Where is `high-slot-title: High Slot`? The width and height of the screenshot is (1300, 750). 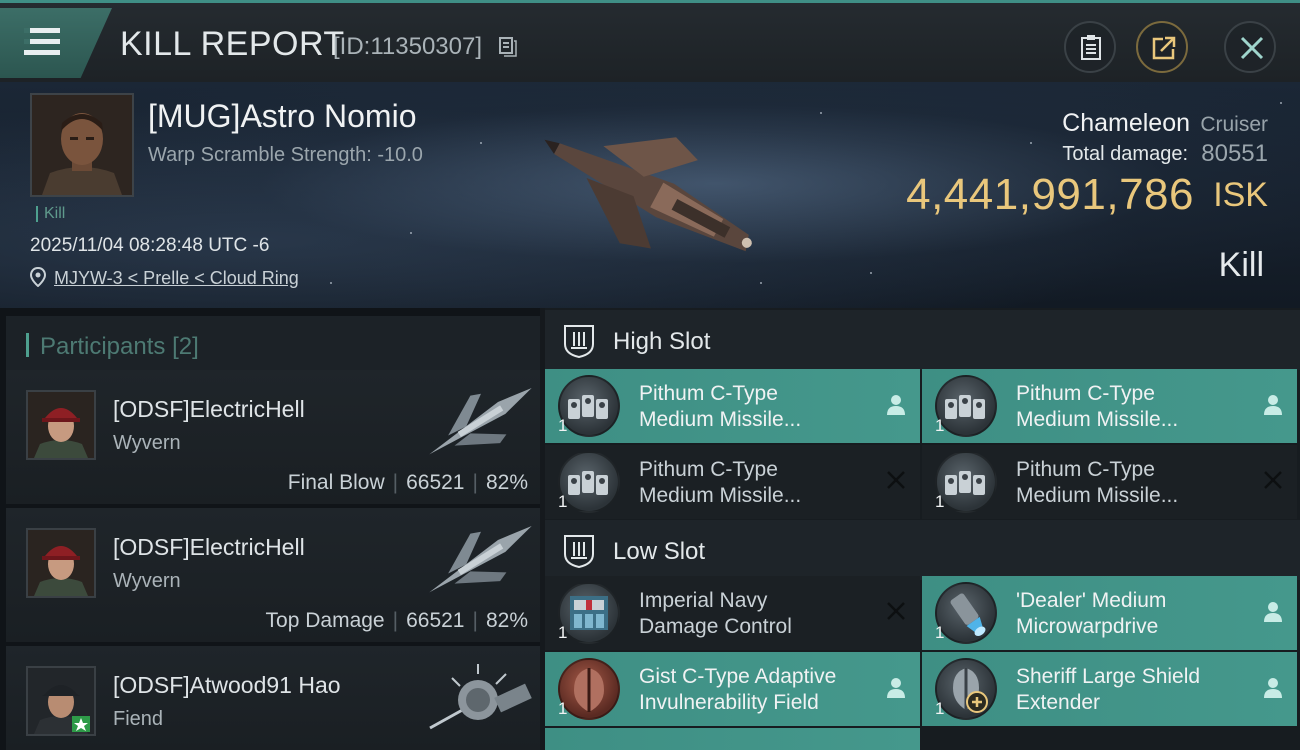
high-slot-title: High Slot is located at coordinates (662, 341).